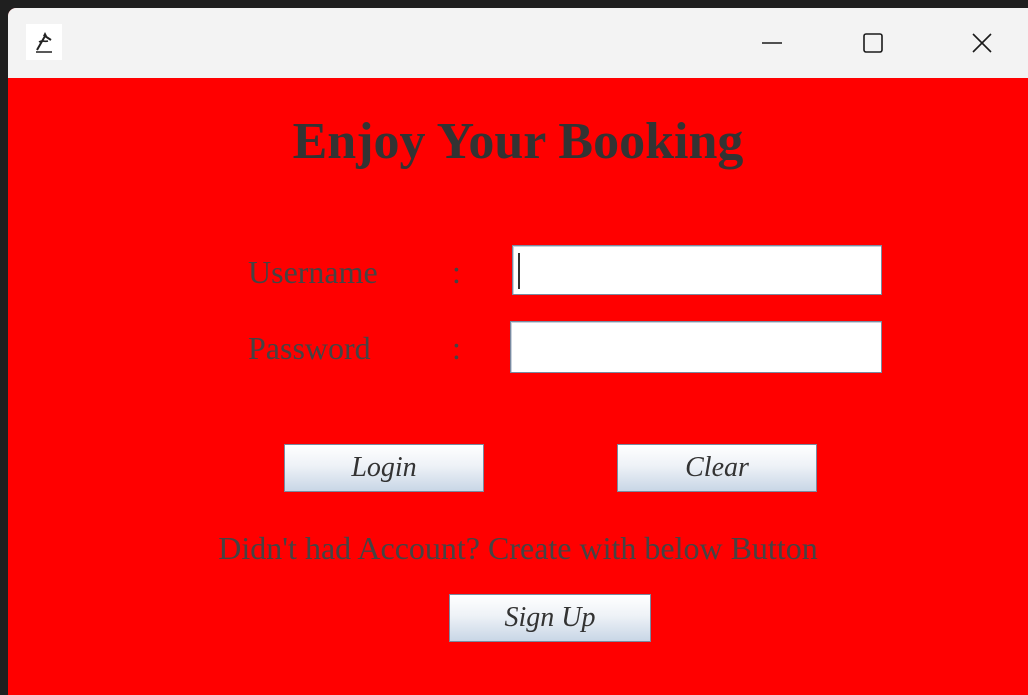 This screenshot has height=695, width=1028. What do you see at coordinates (518, 141) in the screenshot?
I see `page-title: Enjoy Your Booking` at bounding box center [518, 141].